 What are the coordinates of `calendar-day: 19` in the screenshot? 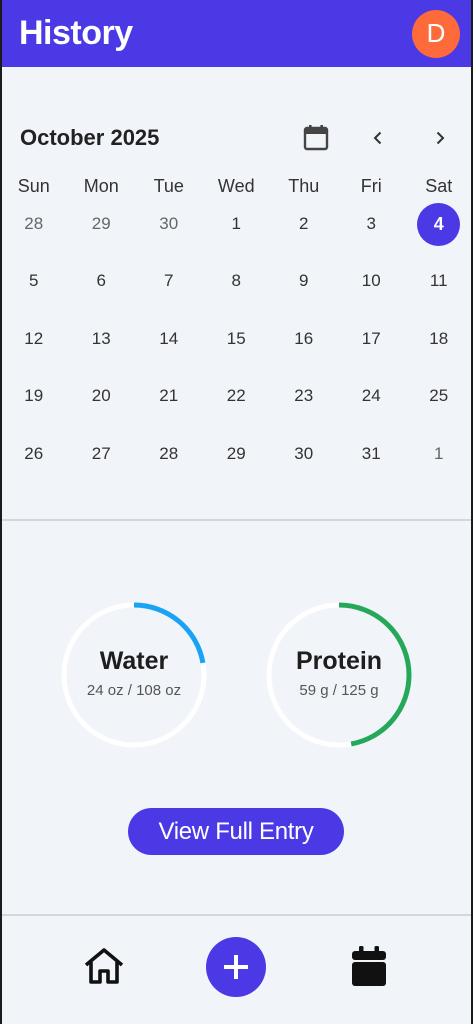 It's located at (34, 396).